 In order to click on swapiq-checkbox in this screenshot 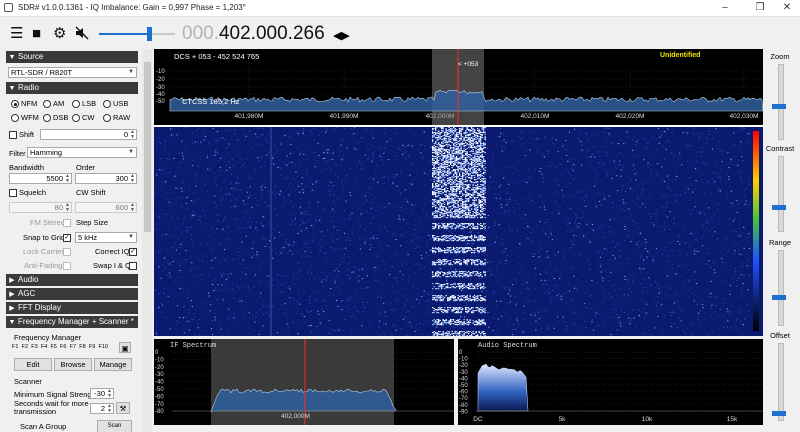, I will do `click(133, 266)`.